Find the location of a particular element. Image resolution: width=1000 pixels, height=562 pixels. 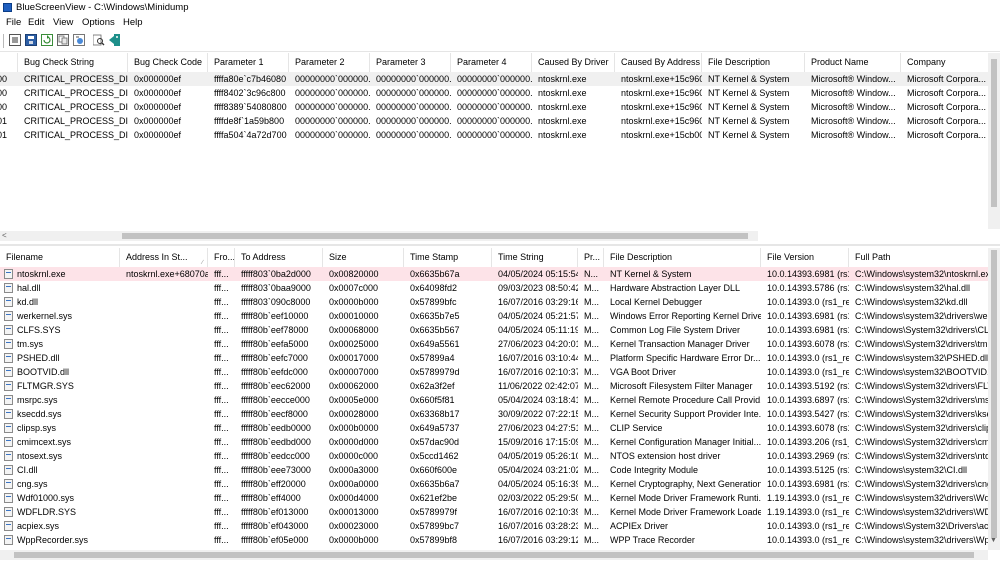

column-header-file-version: File Version is located at coordinates (805, 257).